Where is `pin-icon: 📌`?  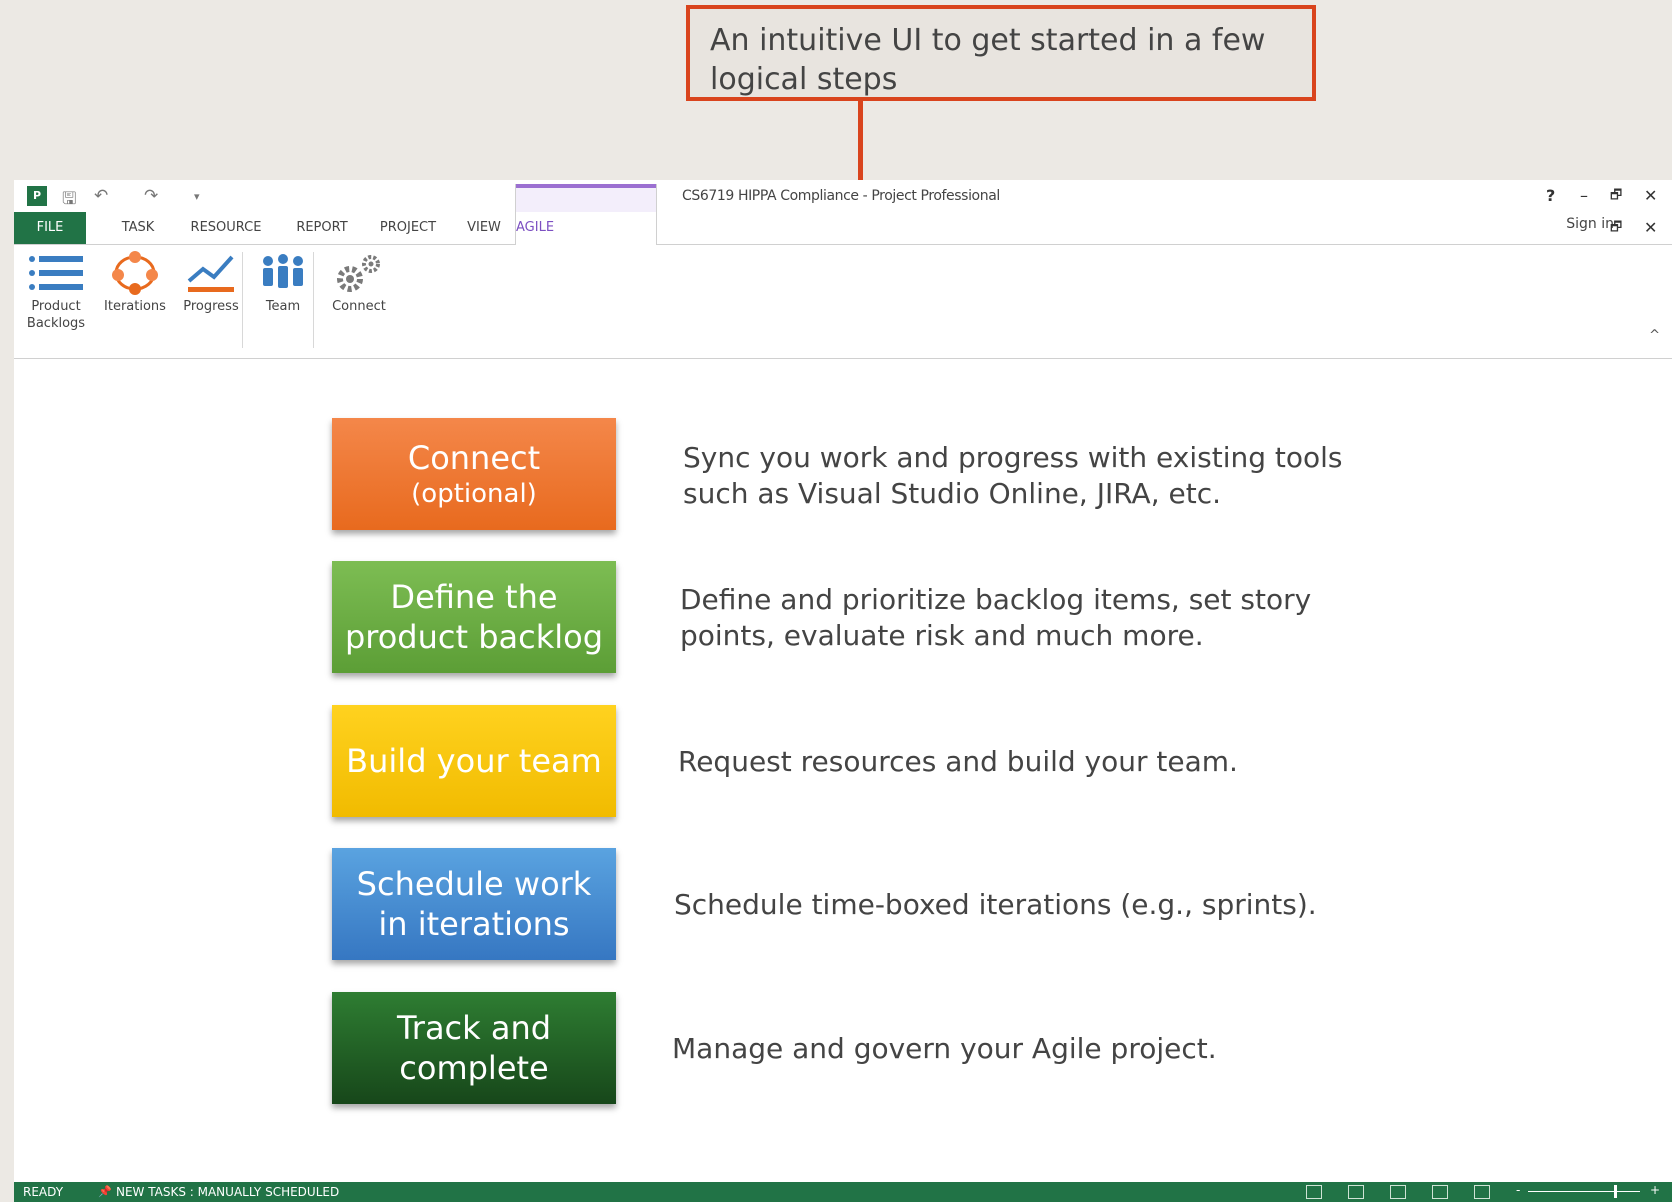 pin-icon: 📌 is located at coordinates (105, 1191).